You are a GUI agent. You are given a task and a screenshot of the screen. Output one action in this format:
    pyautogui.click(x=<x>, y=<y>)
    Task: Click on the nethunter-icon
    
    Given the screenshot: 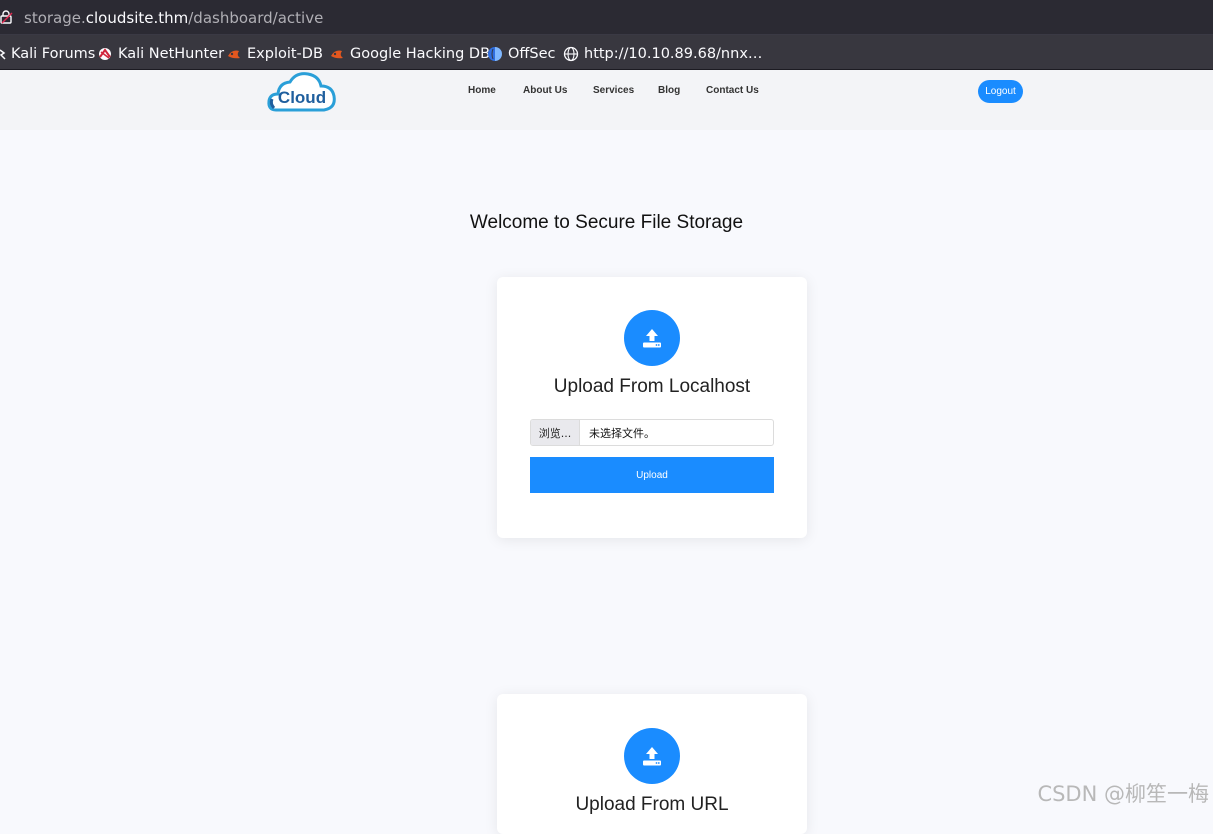 What is the action you would take?
    pyautogui.click(x=105, y=54)
    